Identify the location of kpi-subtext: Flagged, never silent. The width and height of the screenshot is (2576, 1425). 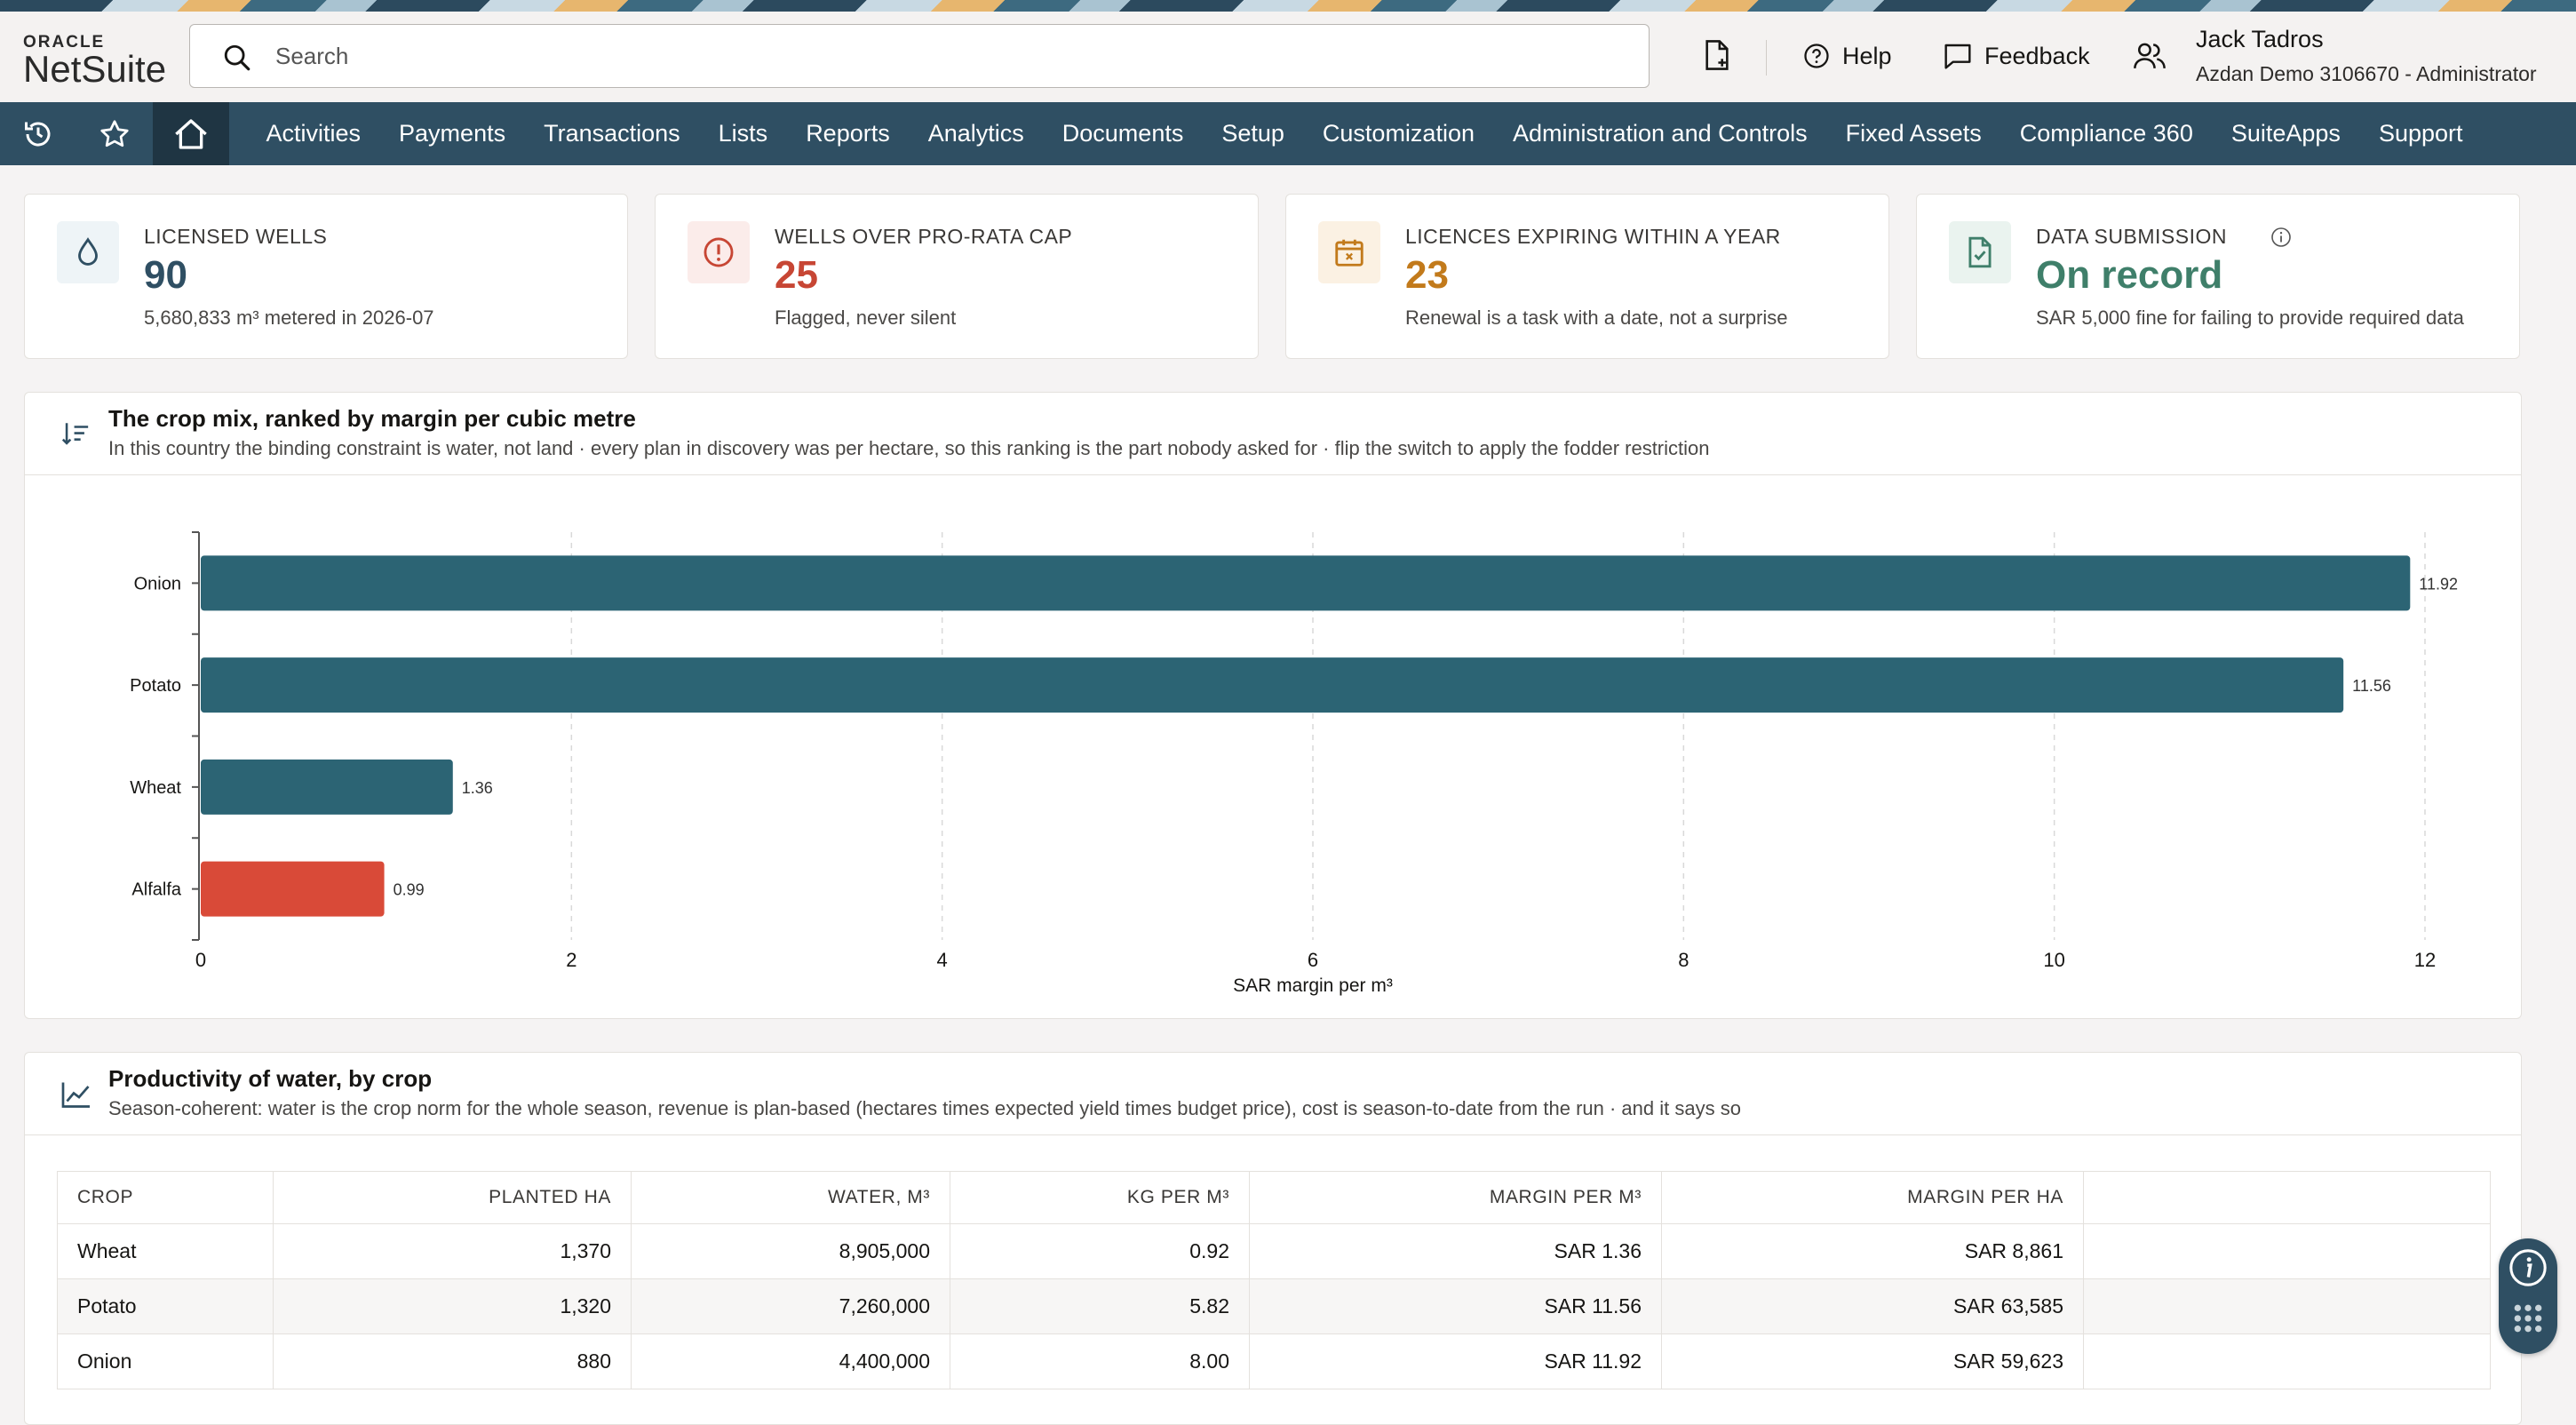
(866, 317).